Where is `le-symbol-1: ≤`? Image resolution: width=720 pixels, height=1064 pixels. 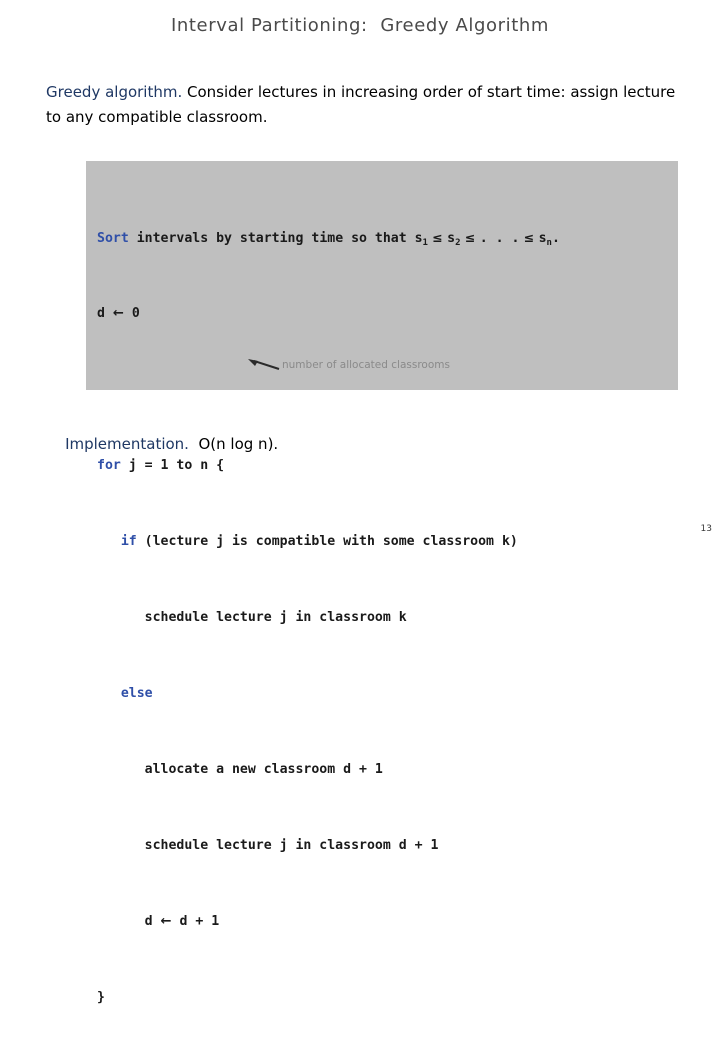 le-symbol-1: ≤ is located at coordinates (437, 237).